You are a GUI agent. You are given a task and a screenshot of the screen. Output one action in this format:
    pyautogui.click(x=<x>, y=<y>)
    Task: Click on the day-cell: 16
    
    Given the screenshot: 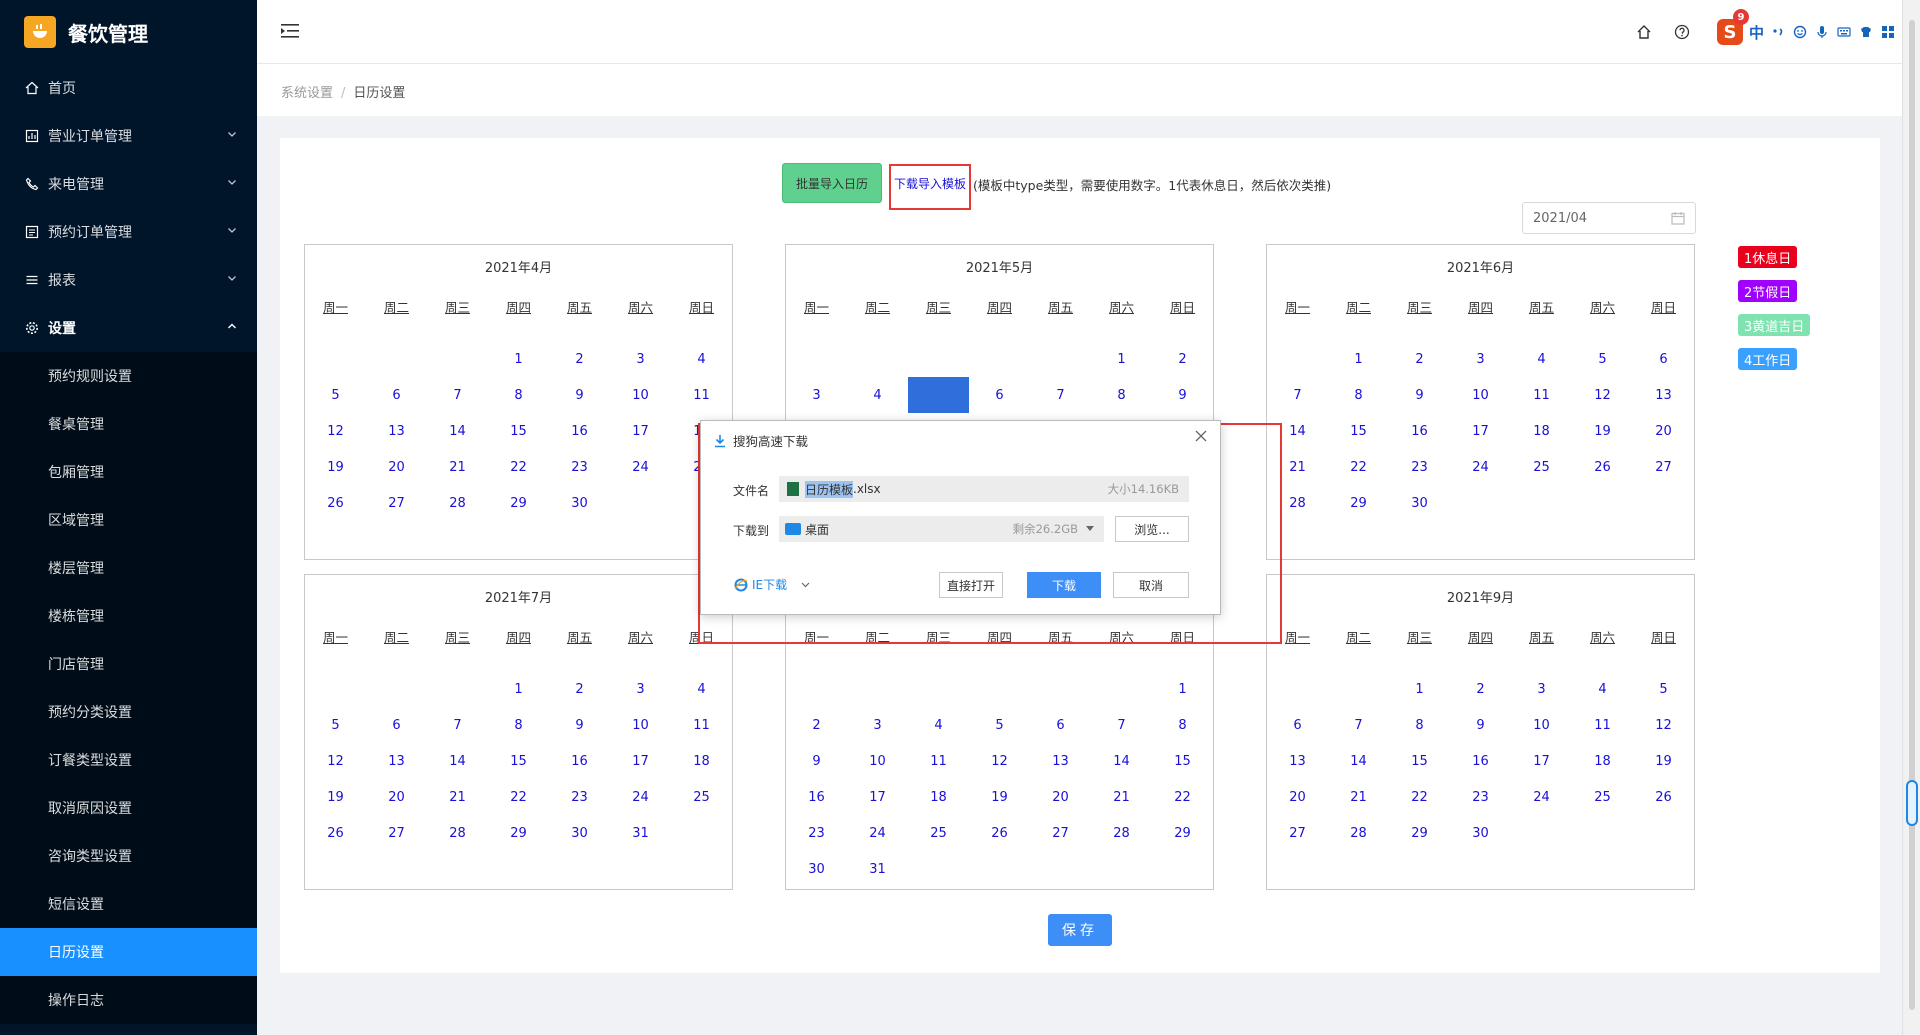 What is the action you would take?
    pyautogui.click(x=816, y=797)
    